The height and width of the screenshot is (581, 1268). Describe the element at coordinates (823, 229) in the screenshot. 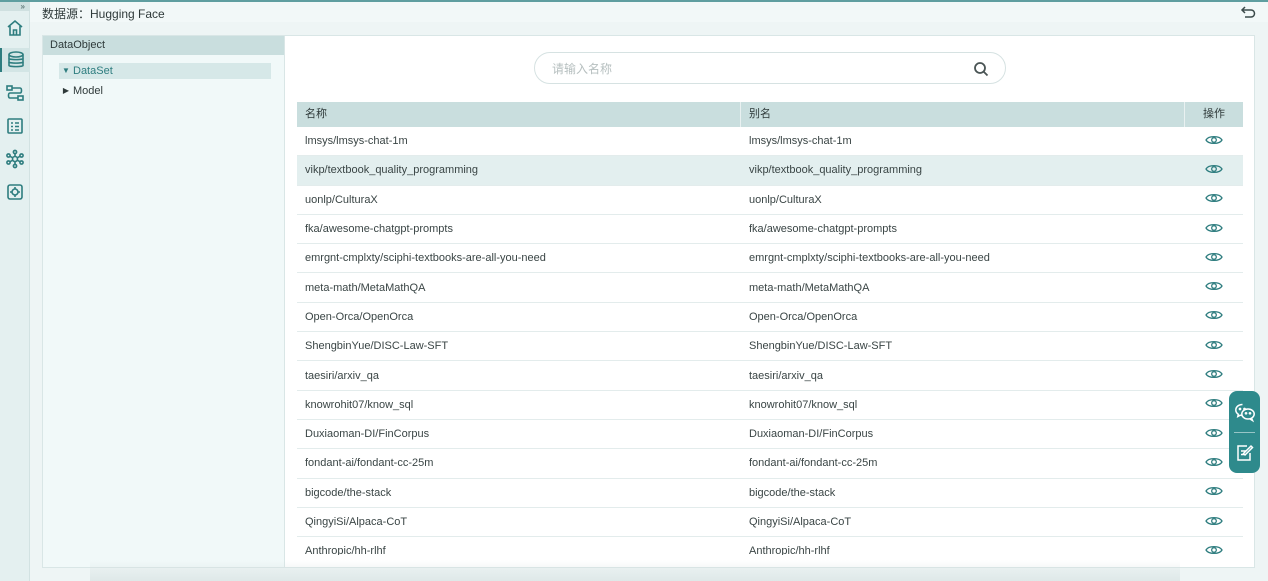

I see `cell-alias: fka/awesome-chatgpt-prompts` at that location.